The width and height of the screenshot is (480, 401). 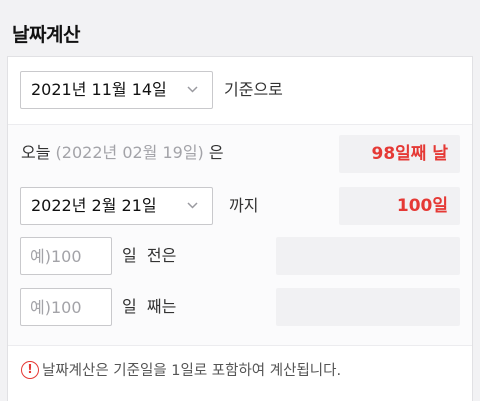 What do you see at coordinates (192, 371) in the screenshot?
I see `notice-text: 날짜계산은 기준일을 1일로 포함하여 계산됩니다.` at bounding box center [192, 371].